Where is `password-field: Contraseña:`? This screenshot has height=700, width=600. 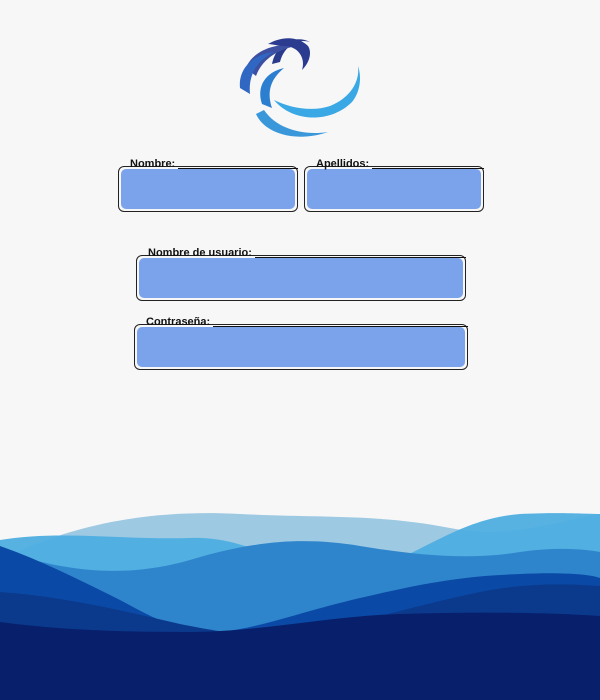
password-field: Contraseña: is located at coordinates (301, 342).